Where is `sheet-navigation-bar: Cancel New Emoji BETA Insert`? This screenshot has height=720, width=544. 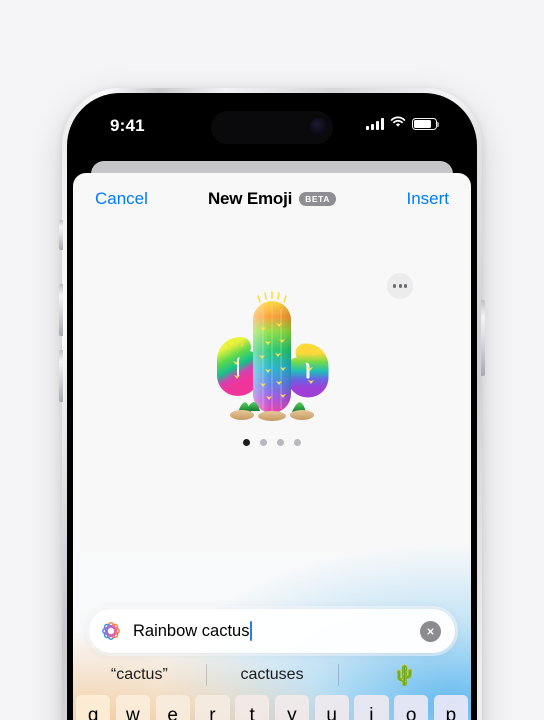
sheet-navigation-bar: Cancel New Emoji BETA Insert is located at coordinates (272, 199).